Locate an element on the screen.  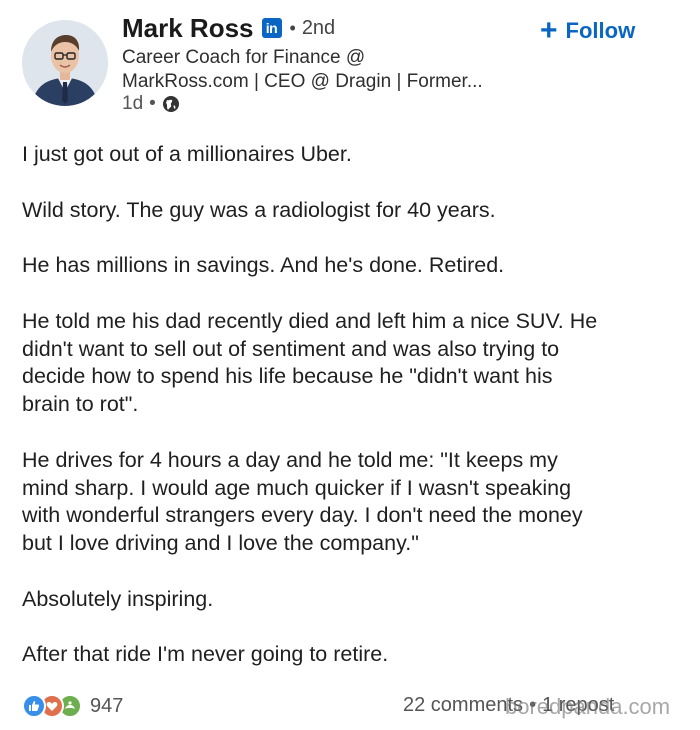
reactions-summary: 947 is located at coordinates (72, 706).